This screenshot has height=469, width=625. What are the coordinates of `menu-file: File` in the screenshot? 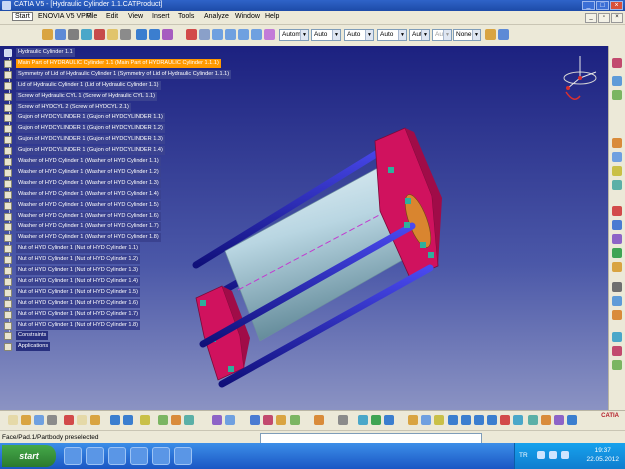 It's located at (91, 16).